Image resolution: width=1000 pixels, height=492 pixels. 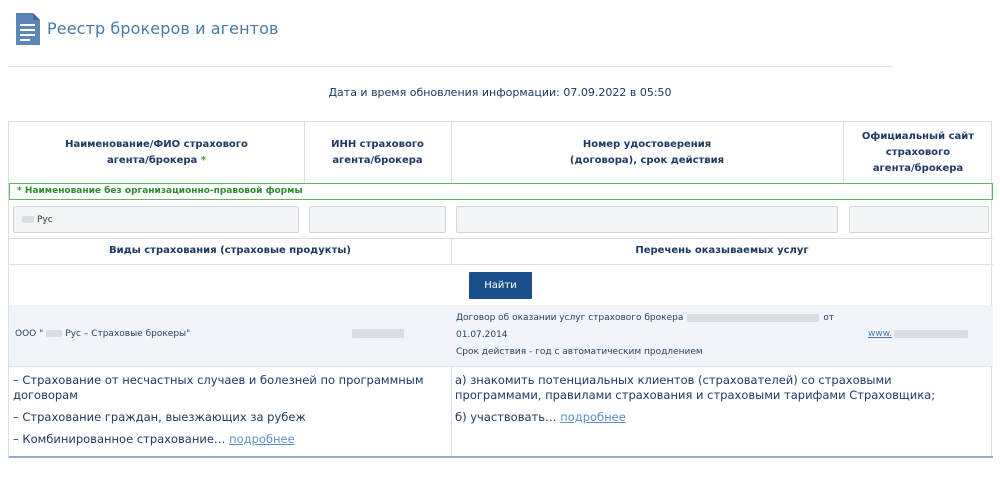 I want to click on column-header-insurance-types: Виды страхования (страховые продукты), so click(x=230, y=250).